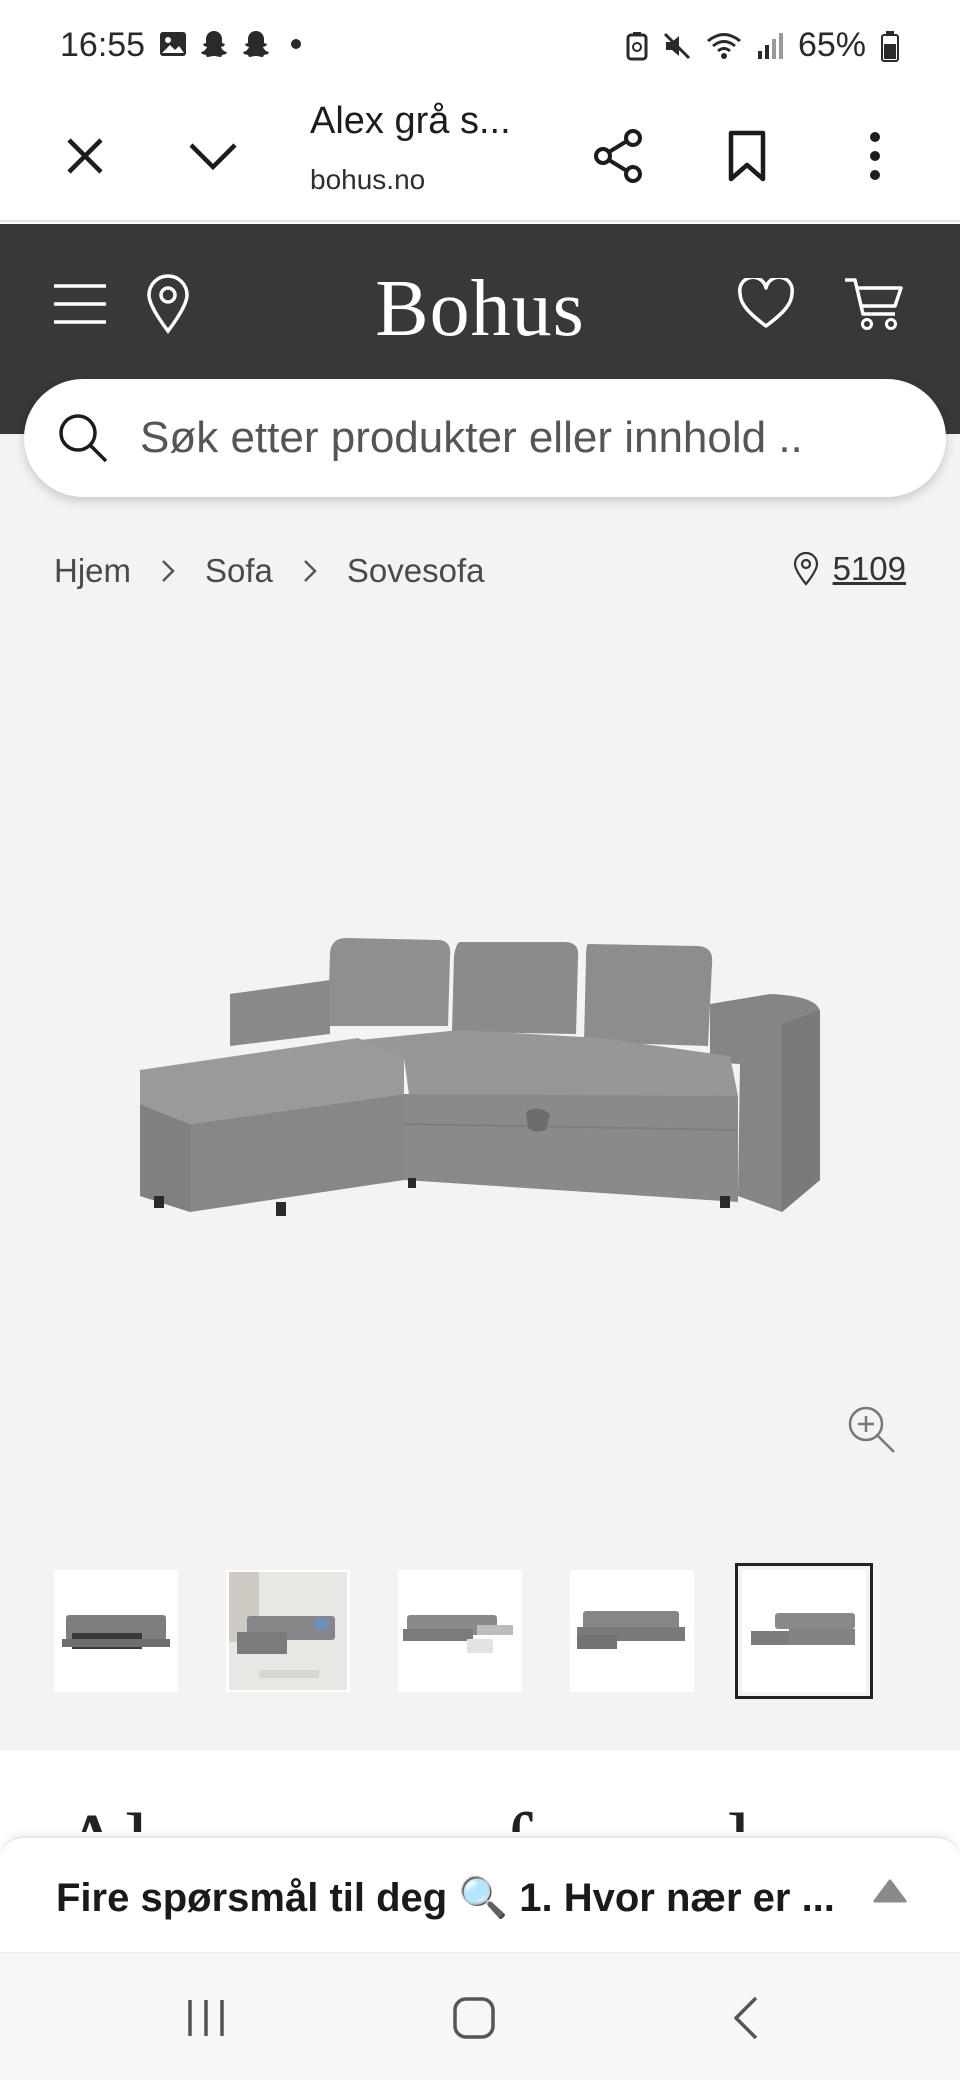 This screenshot has height=2080, width=960. I want to click on status-bar: 16:55 65%, so click(480, 45).